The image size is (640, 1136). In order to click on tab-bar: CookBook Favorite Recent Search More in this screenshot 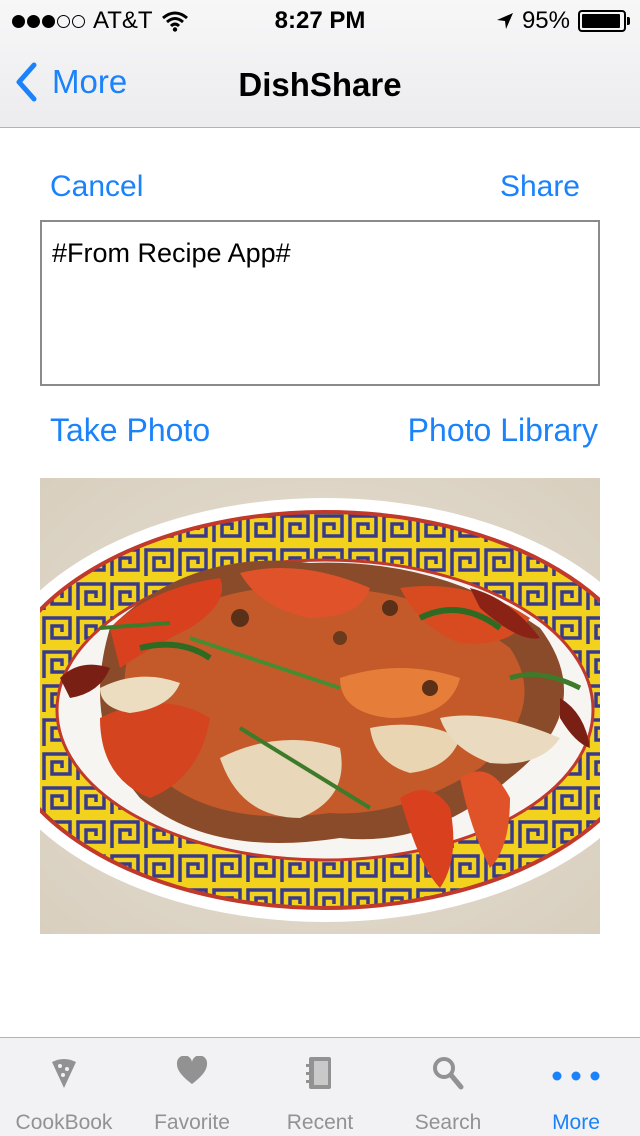, I will do `click(320, 1086)`.